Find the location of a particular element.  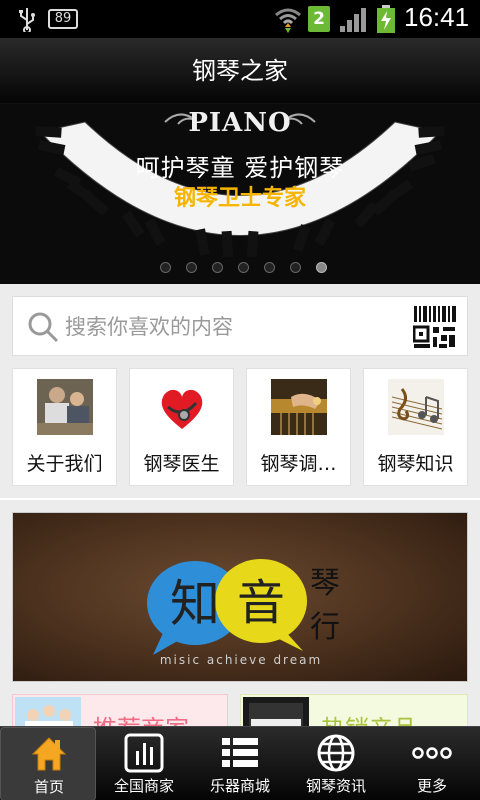

divider is located at coordinates (240, 499).